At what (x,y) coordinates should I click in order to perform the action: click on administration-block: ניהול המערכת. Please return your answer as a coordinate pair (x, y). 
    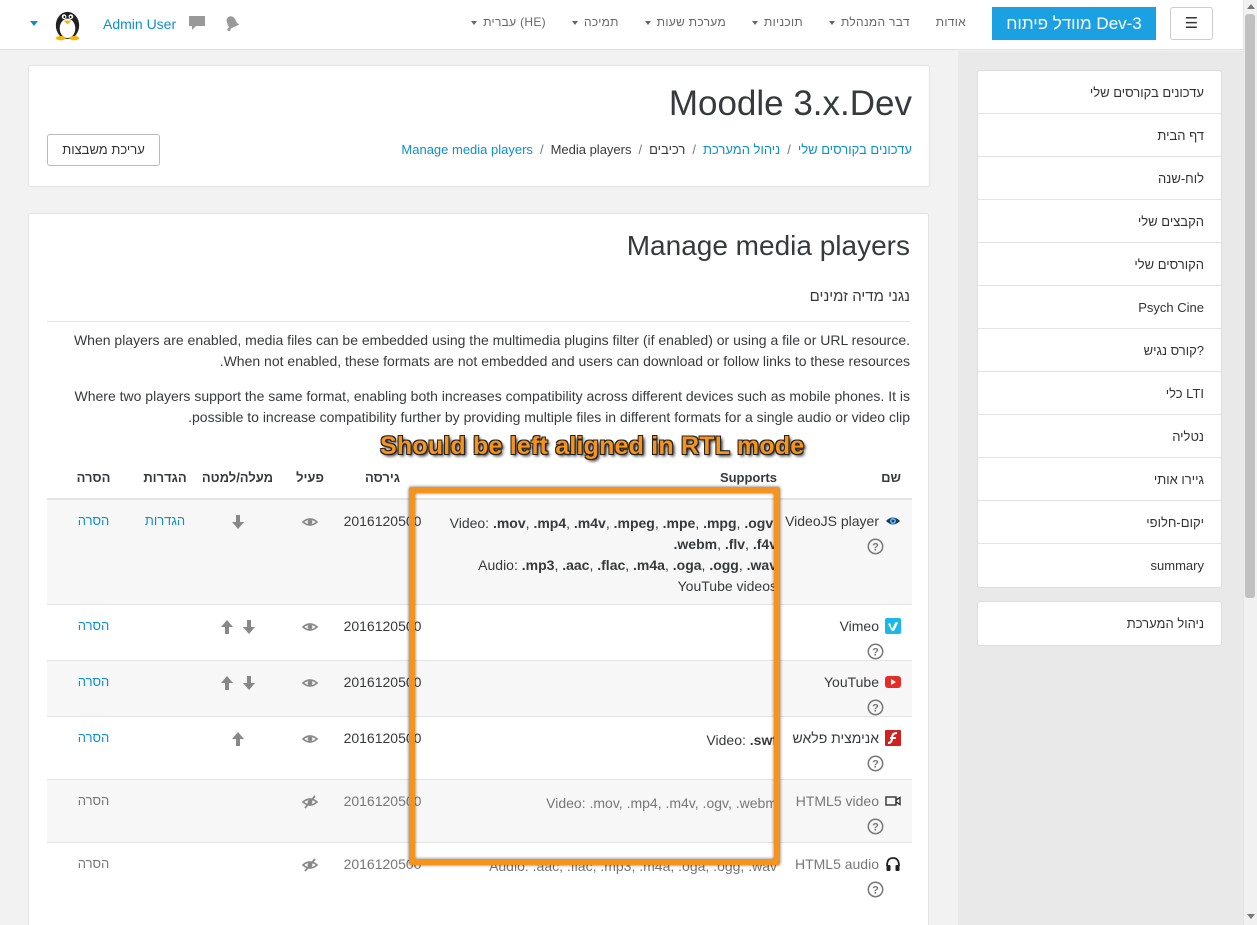
    Looking at the image, I should click on (1099, 623).